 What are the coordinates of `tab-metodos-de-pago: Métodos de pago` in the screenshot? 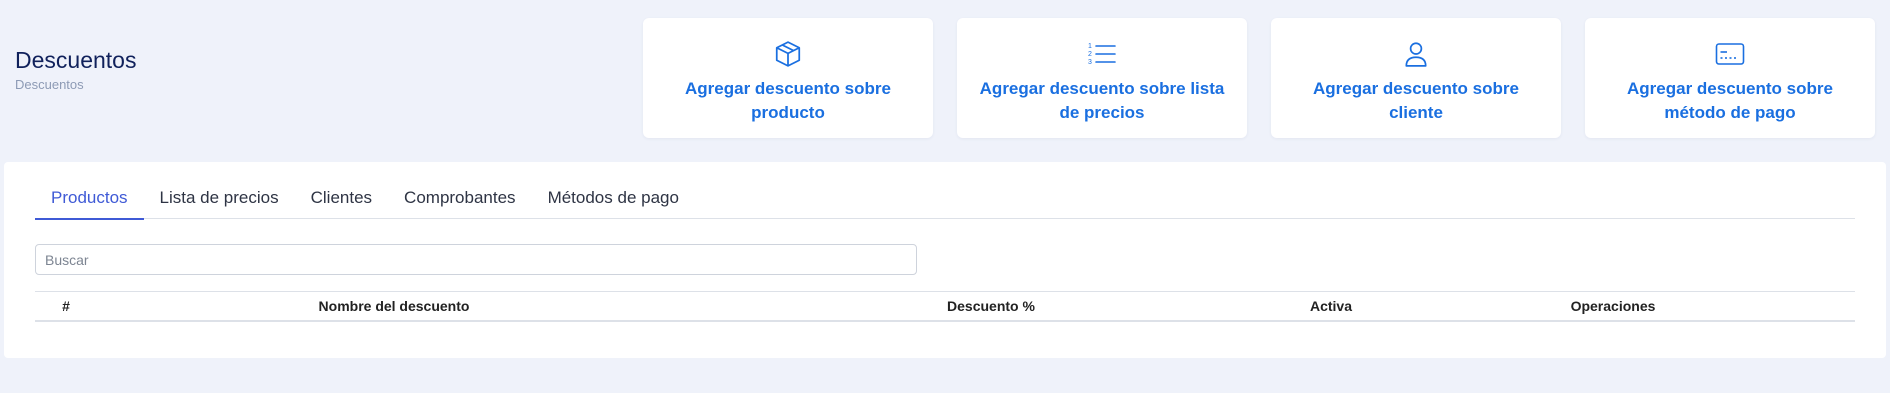 It's located at (613, 190).